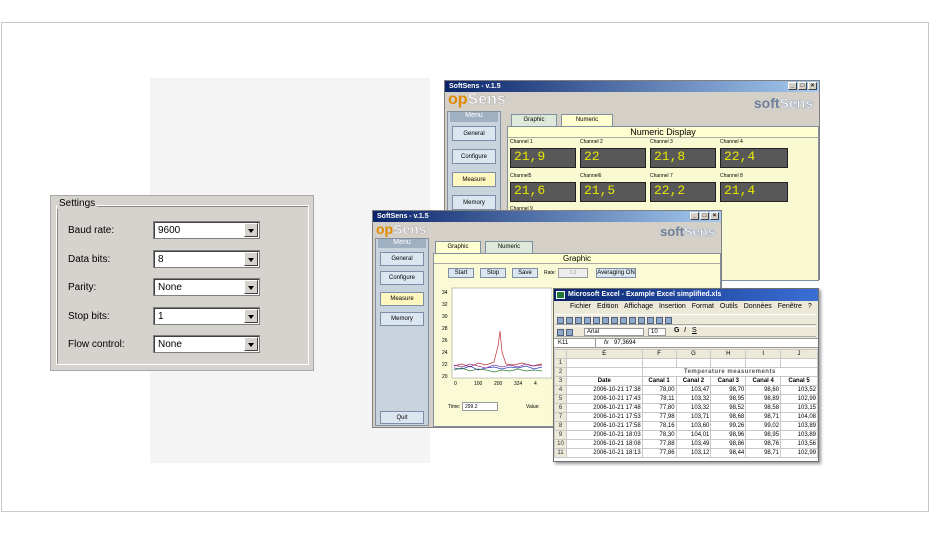  I want to click on cell: 78,16, so click(659, 426).